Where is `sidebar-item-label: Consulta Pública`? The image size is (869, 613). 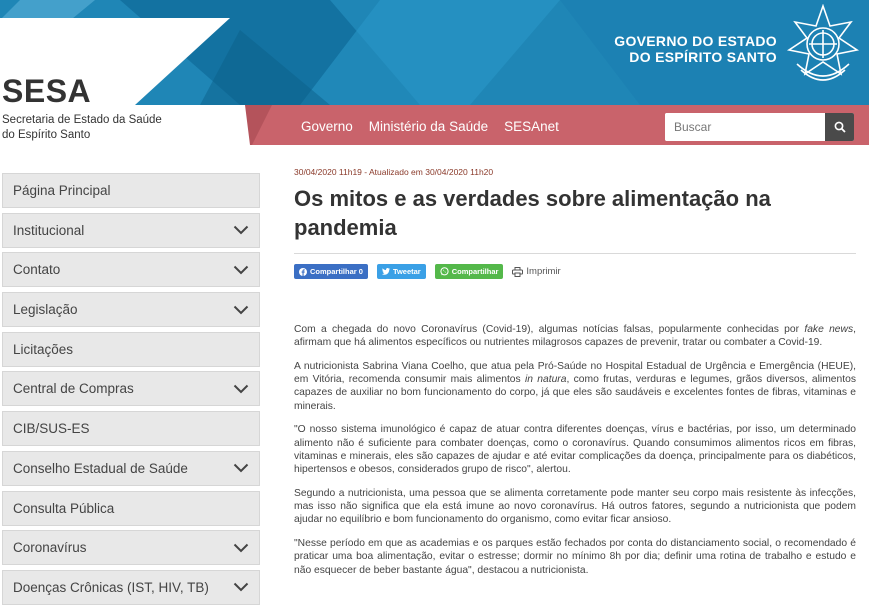
sidebar-item-label: Consulta Pública is located at coordinates (64, 508).